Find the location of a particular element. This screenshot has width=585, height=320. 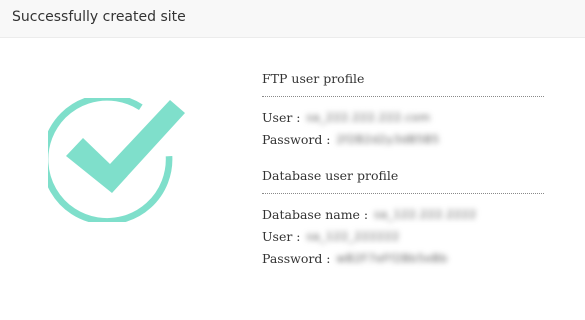

ftp-user-label: User : is located at coordinates (281, 117).